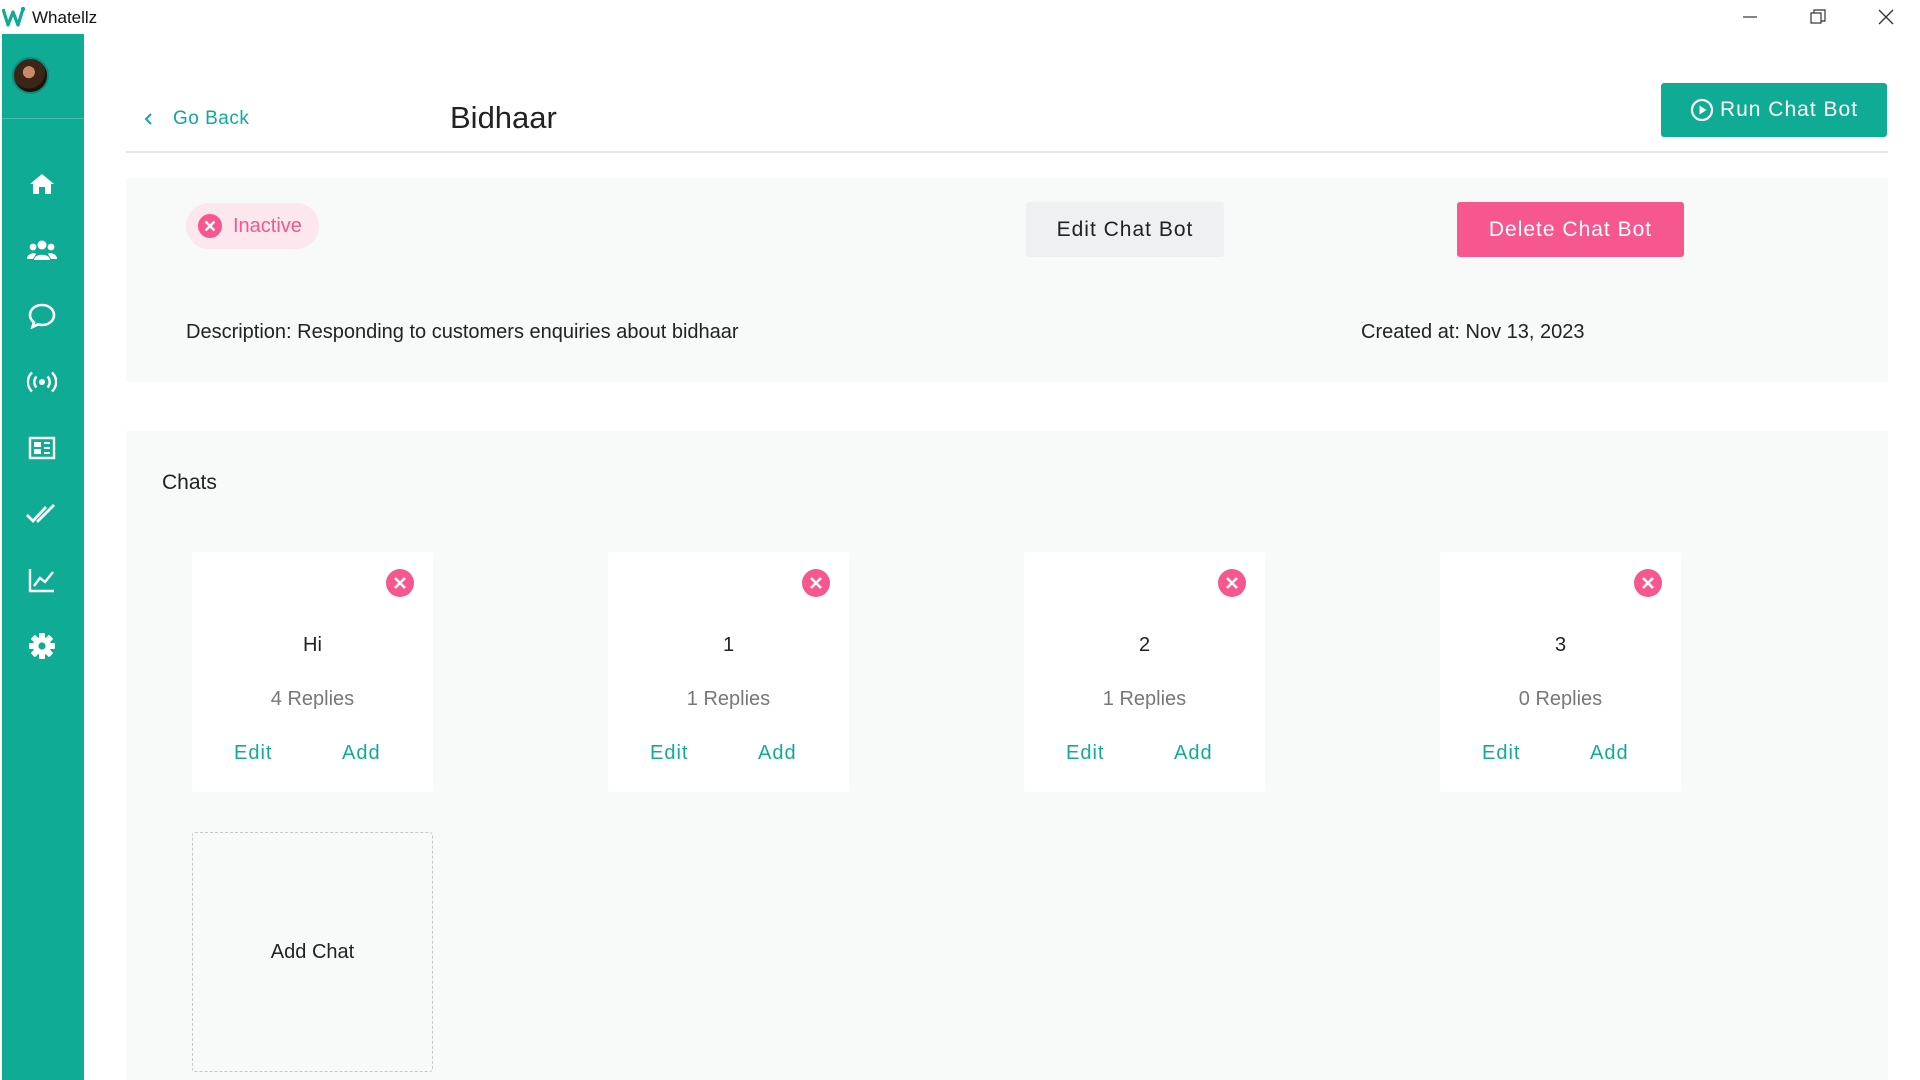  I want to click on status-badge: Inactive, so click(252, 226).